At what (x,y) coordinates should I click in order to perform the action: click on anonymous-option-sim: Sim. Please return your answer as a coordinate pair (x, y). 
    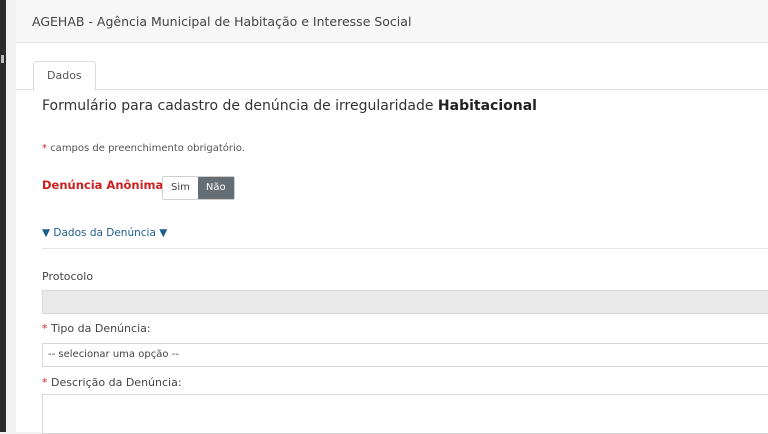
    Looking at the image, I should click on (180, 188).